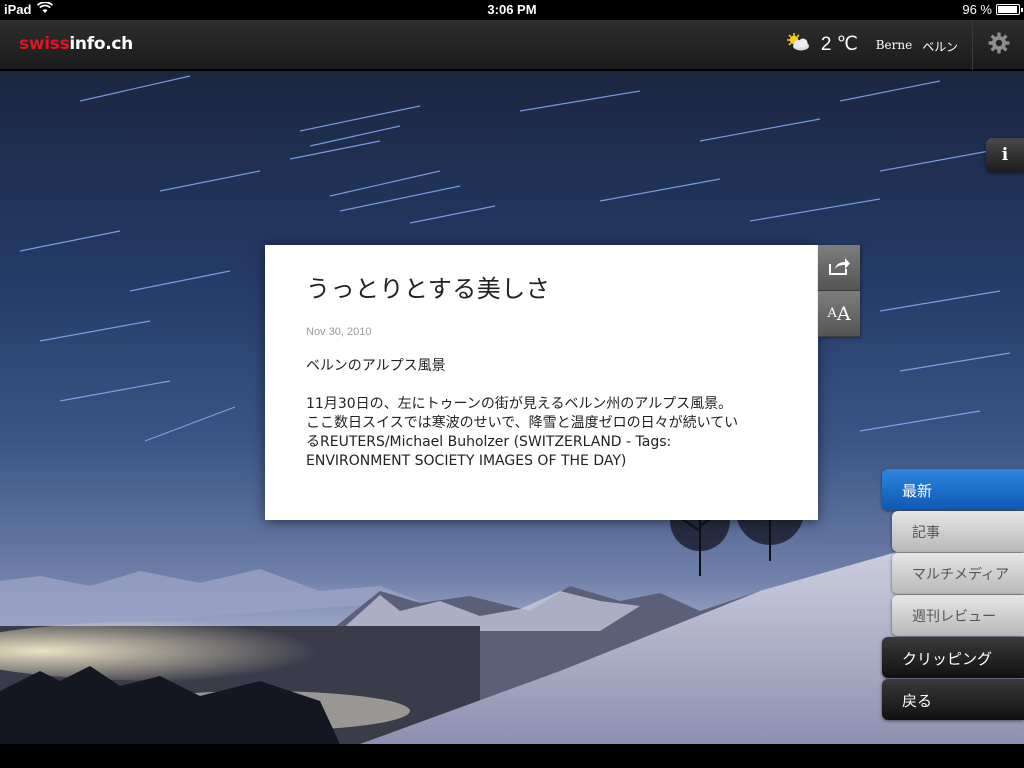 Image resolution: width=1024 pixels, height=768 pixels. I want to click on share-icon, so click(839, 268).